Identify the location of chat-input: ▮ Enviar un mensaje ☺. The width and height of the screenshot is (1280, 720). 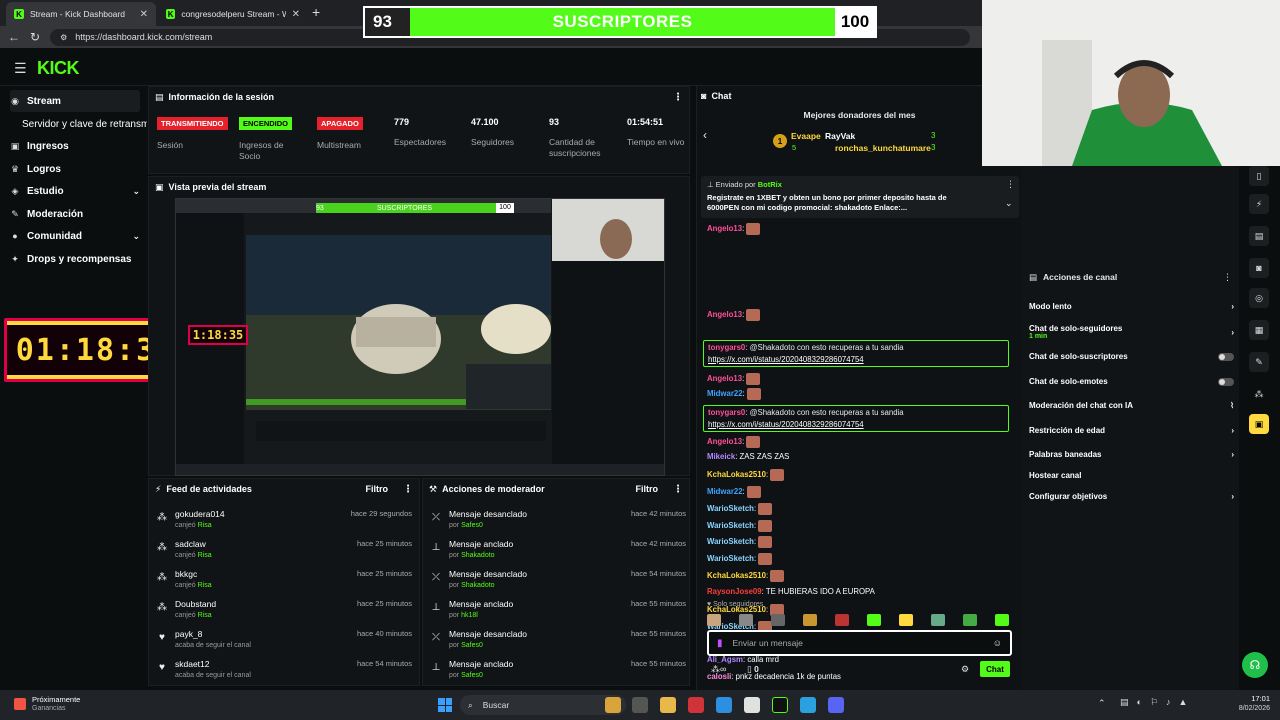
(859, 643).